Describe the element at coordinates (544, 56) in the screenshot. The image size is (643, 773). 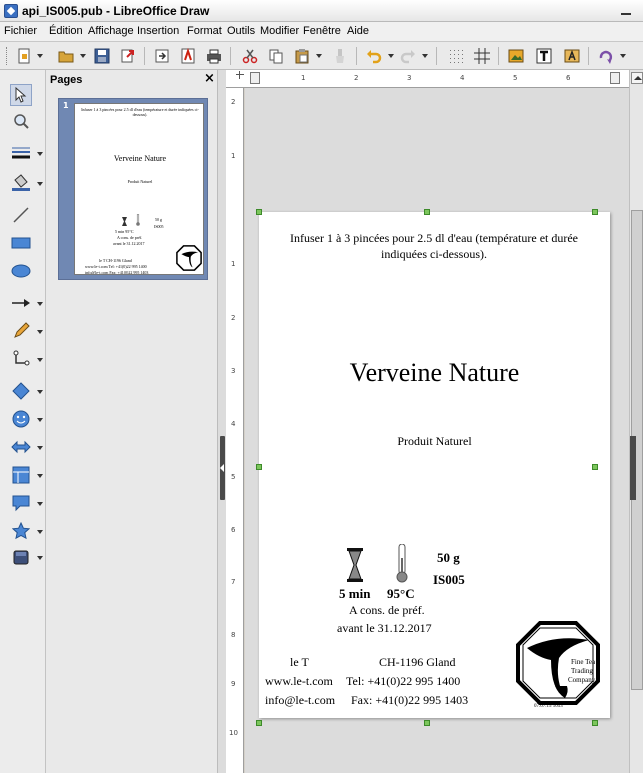
I see `insert-textbox-button` at that location.